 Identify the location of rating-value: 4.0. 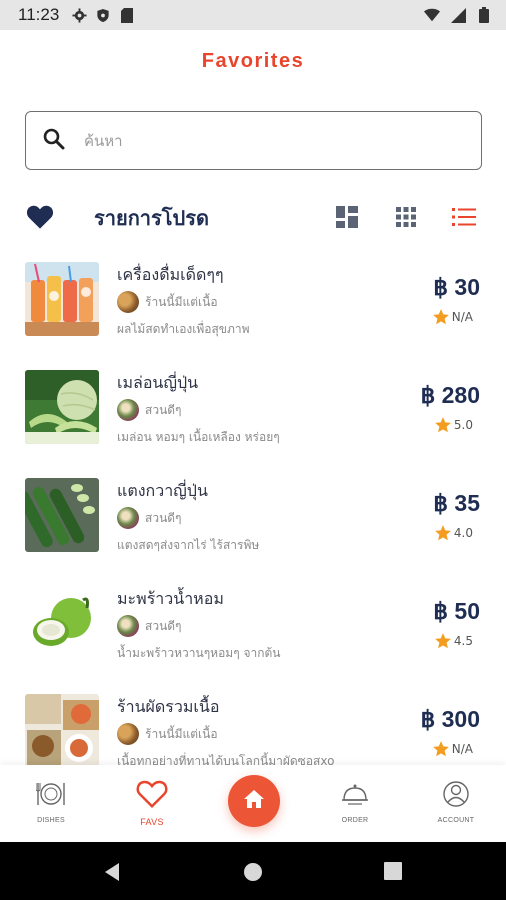
(463, 533).